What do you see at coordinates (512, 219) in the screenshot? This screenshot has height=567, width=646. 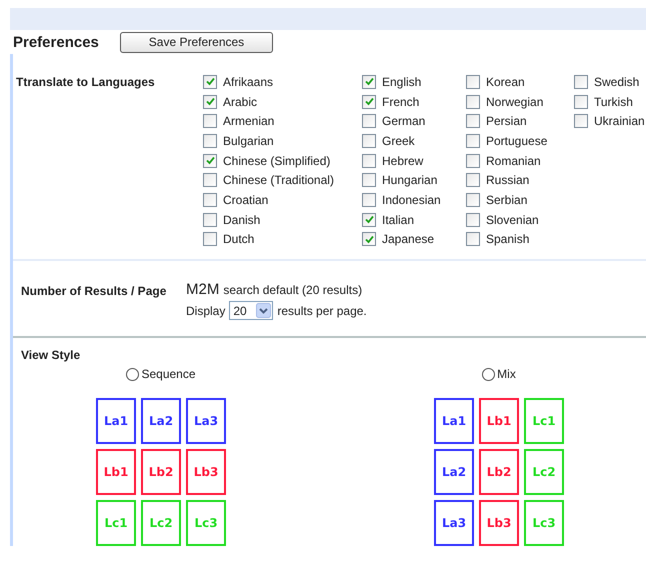 I see `checkbox-label: Slovenian` at bounding box center [512, 219].